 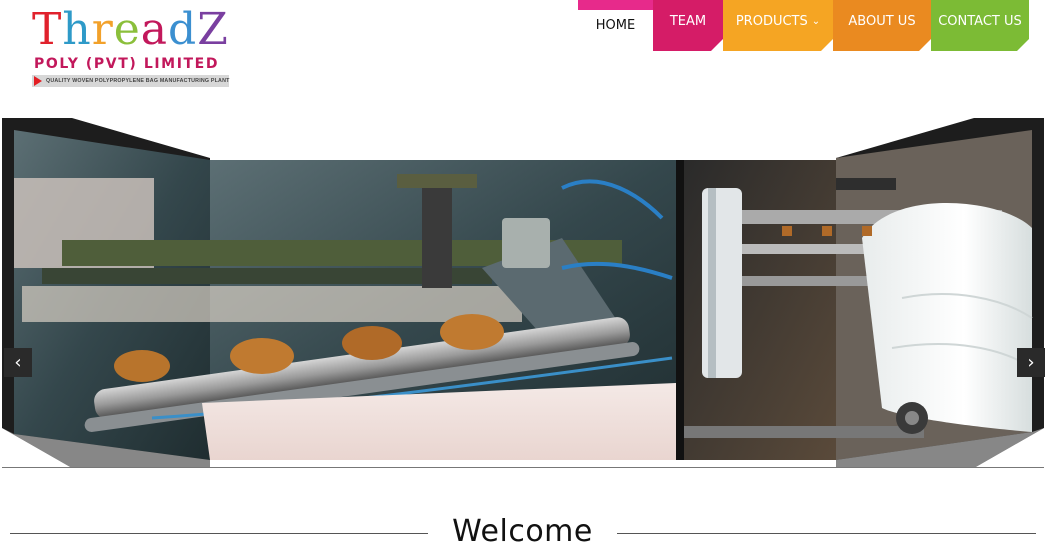 I want to click on logo-letter: r, so click(x=102, y=29).